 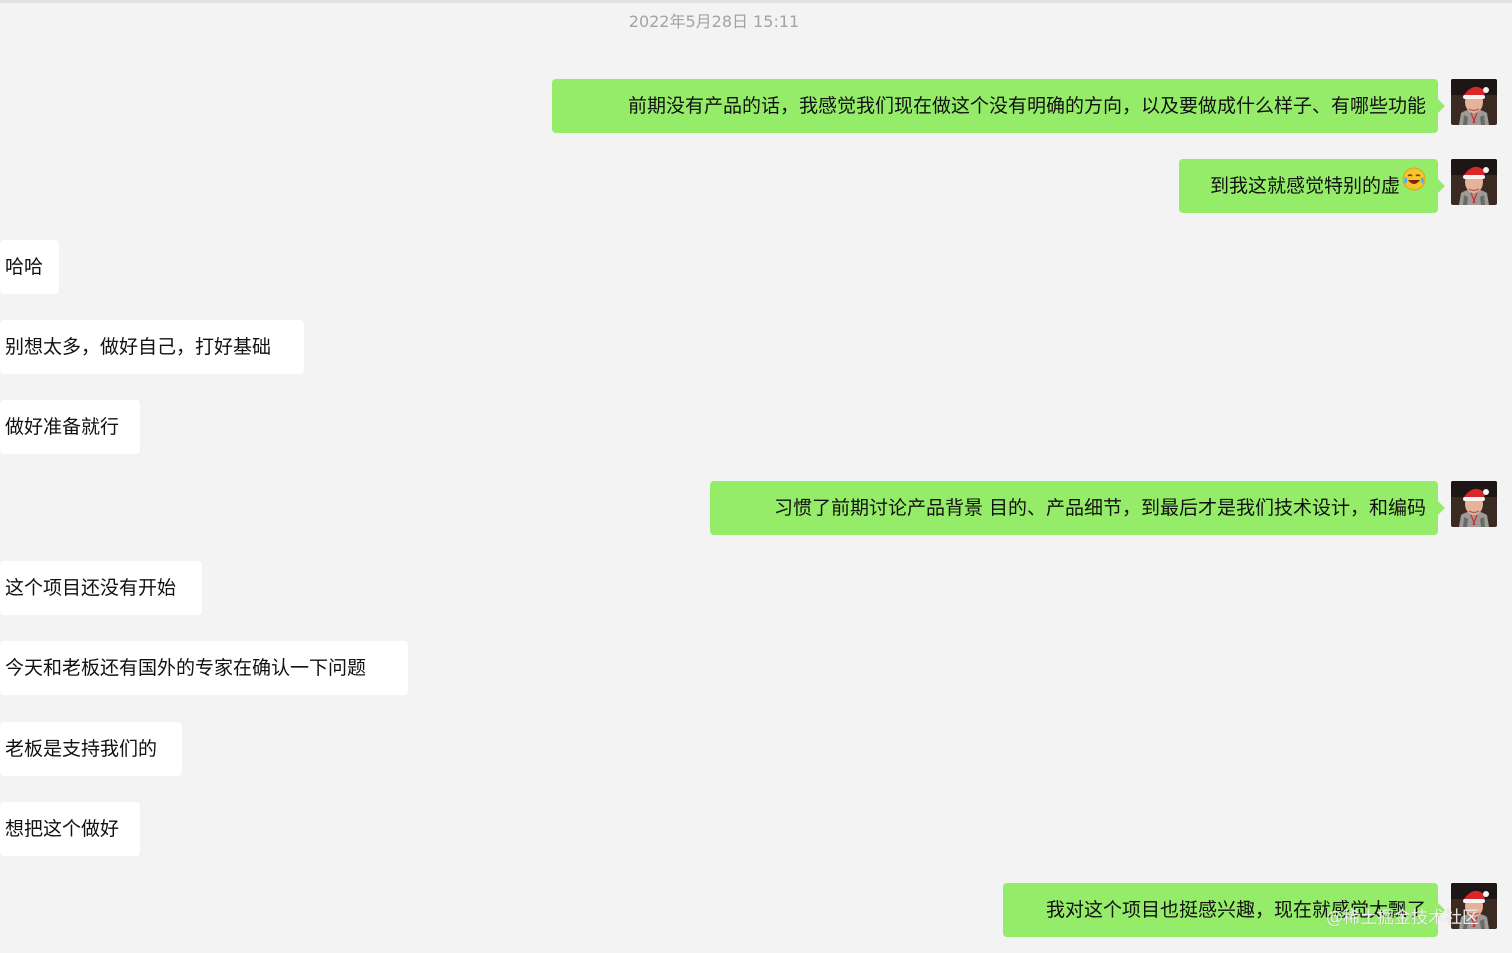 I want to click on message-bubble-outgoing: 习惯了前期讨论产品背景 目的、产品细节，到最后才是我们技术设计，和编码, so click(x=1074, y=508).